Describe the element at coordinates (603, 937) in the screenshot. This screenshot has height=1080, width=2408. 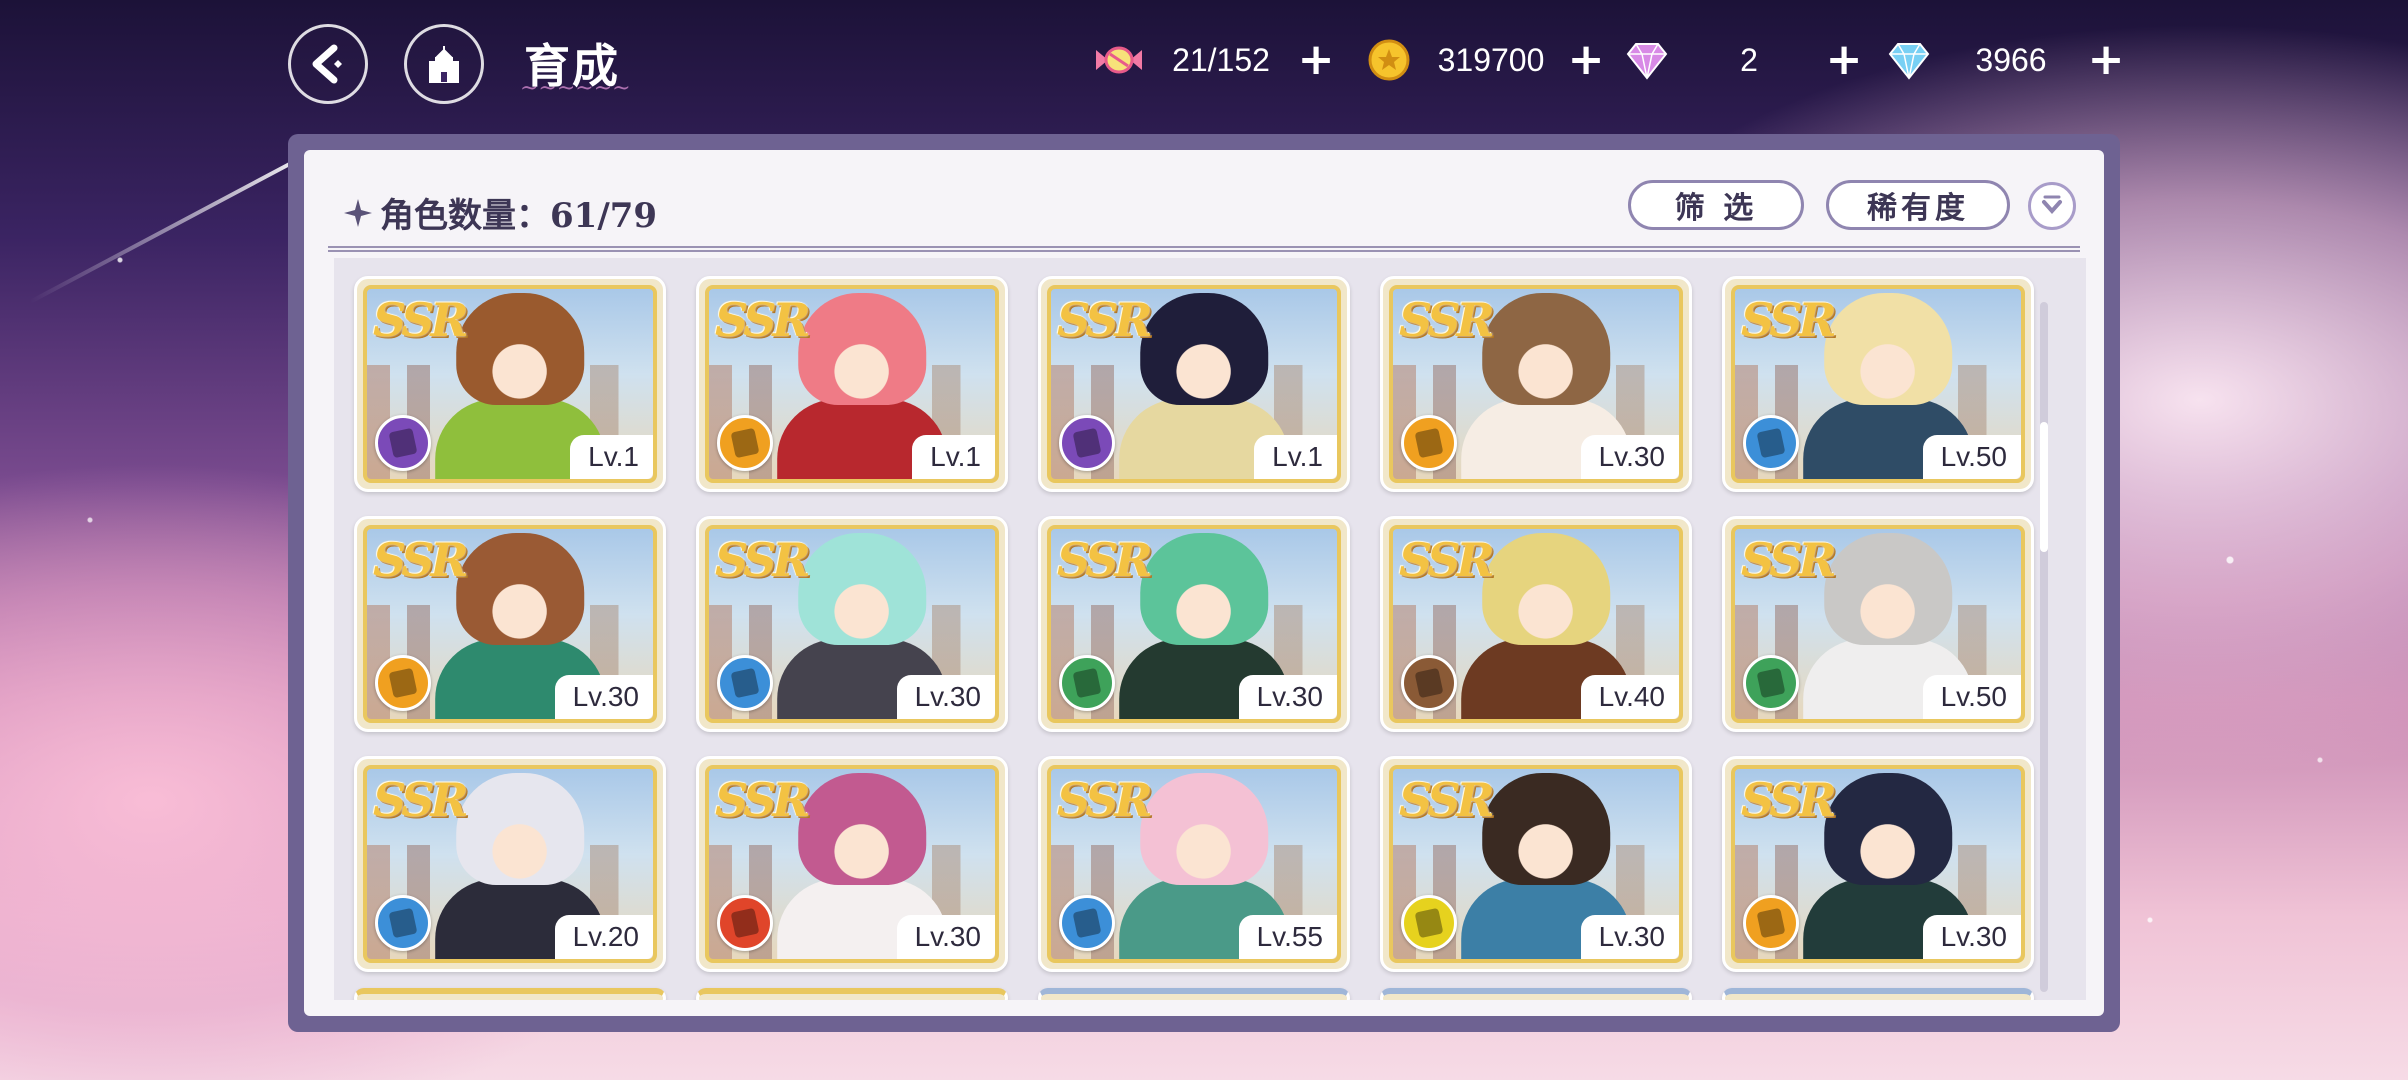
I see `level-label: Lv.20` at that location.